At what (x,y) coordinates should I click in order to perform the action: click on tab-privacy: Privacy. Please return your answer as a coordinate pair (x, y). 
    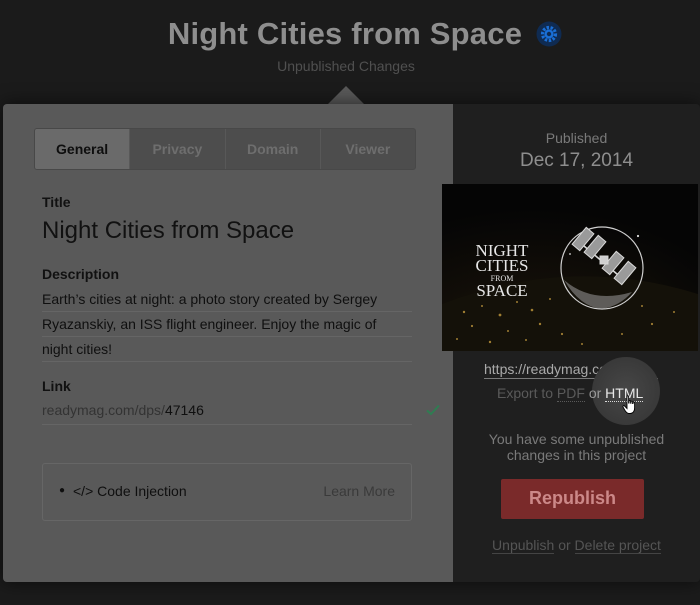
    Looking at the image, I should click on (176, 149).